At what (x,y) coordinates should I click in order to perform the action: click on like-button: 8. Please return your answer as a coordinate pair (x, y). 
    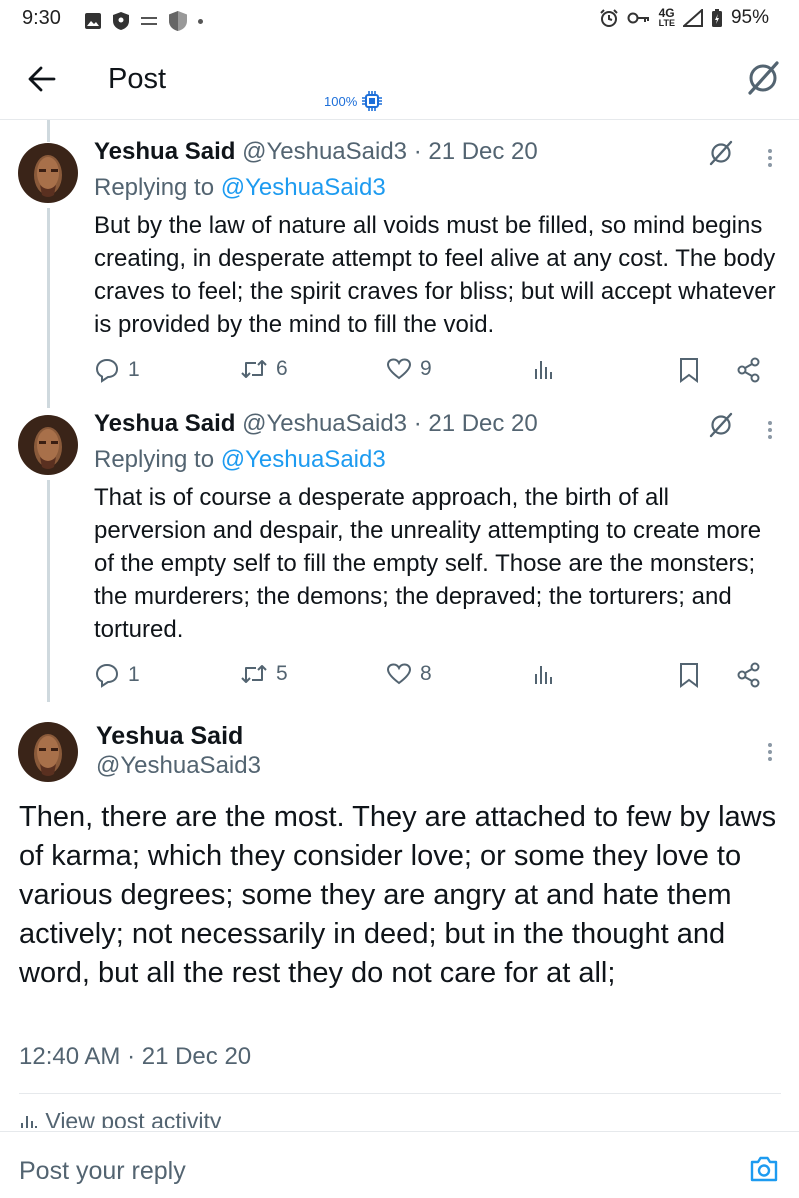
    Looking at the image, I should click on (409, 674).